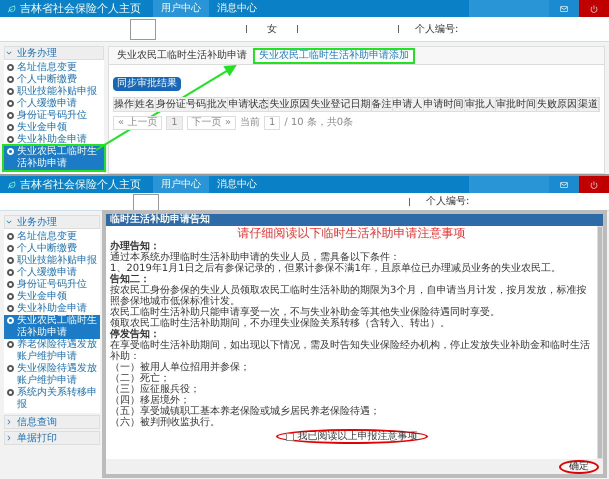 The width and height of the screenshot is (609, 479). What do you see at coordinates (155, 389) in the screenshot?
I see `notice-line: （三）应征服兵役；` at bounding box center [155, 389].